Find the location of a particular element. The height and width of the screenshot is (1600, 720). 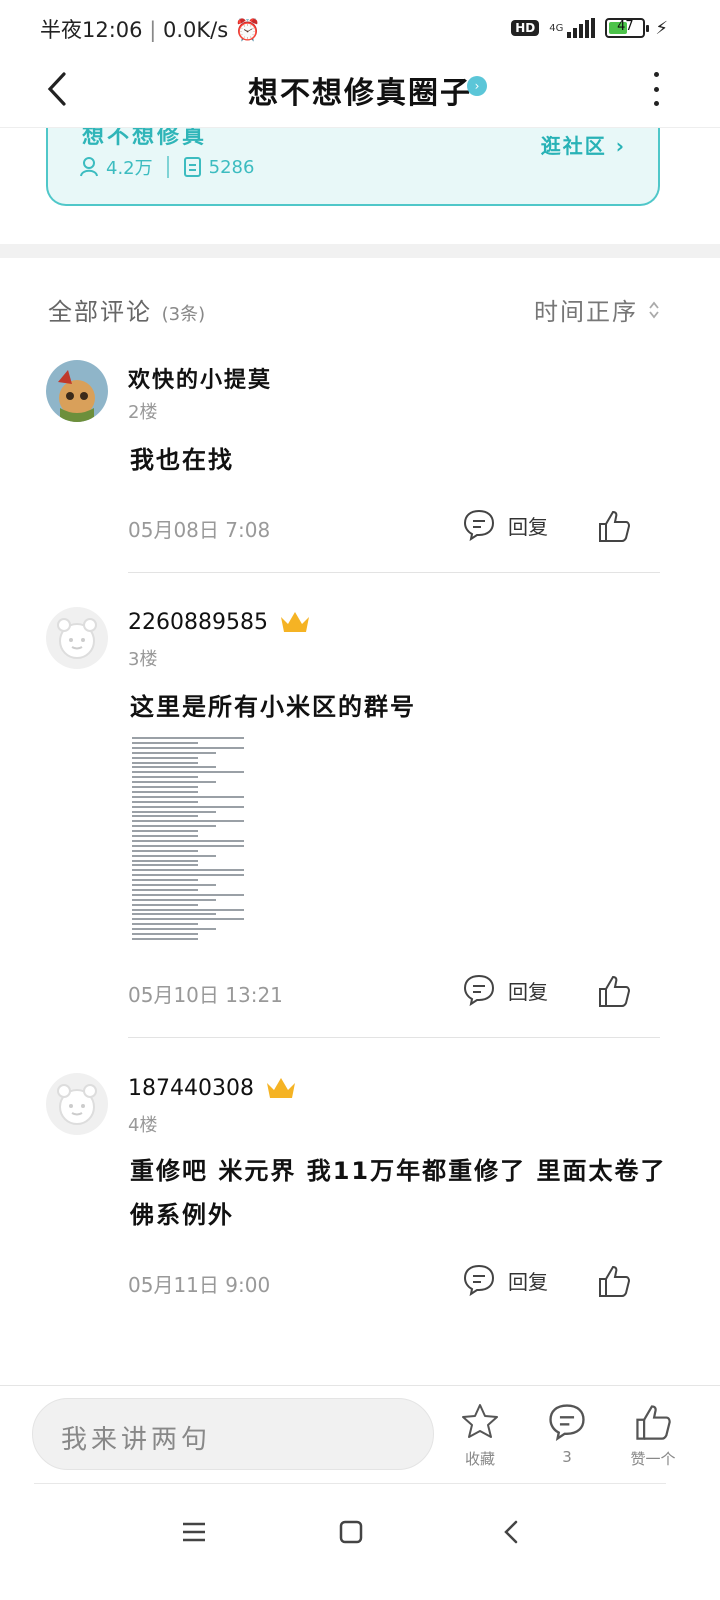

menu-icon is located at coordinates (194, 1532).